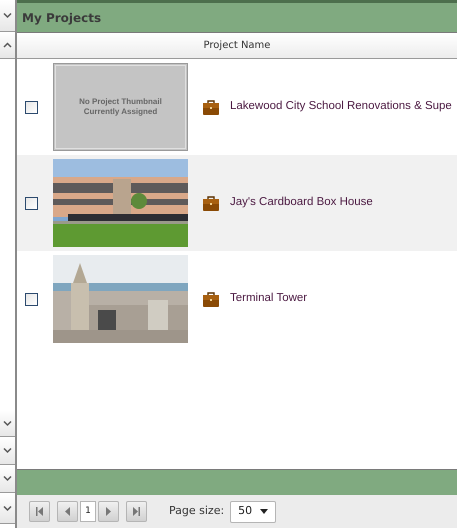 The height and width of the screenshot is (528, 457). I want to click on column-title: Project Name, so click(237, 46).